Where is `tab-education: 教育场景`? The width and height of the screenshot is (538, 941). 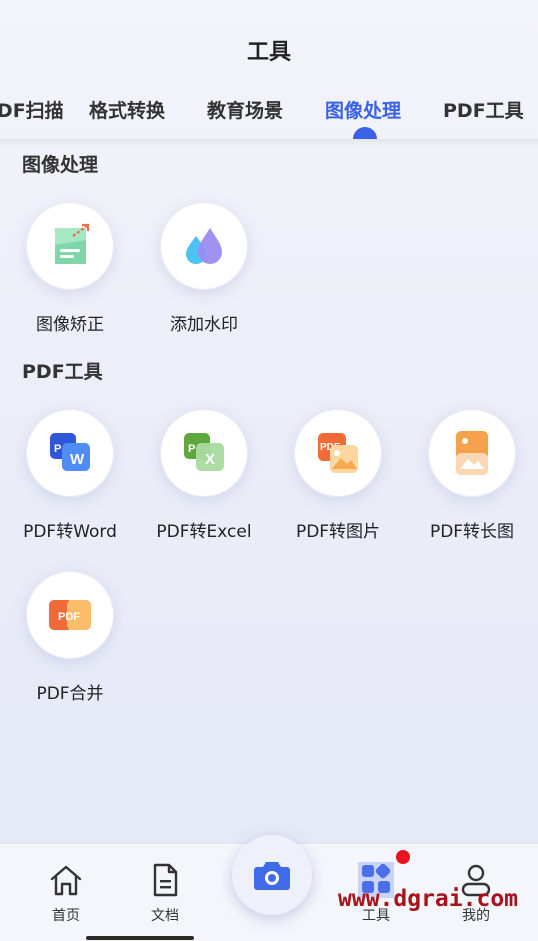 tab-education: 教育场景 is located at coordinates (245, 109).